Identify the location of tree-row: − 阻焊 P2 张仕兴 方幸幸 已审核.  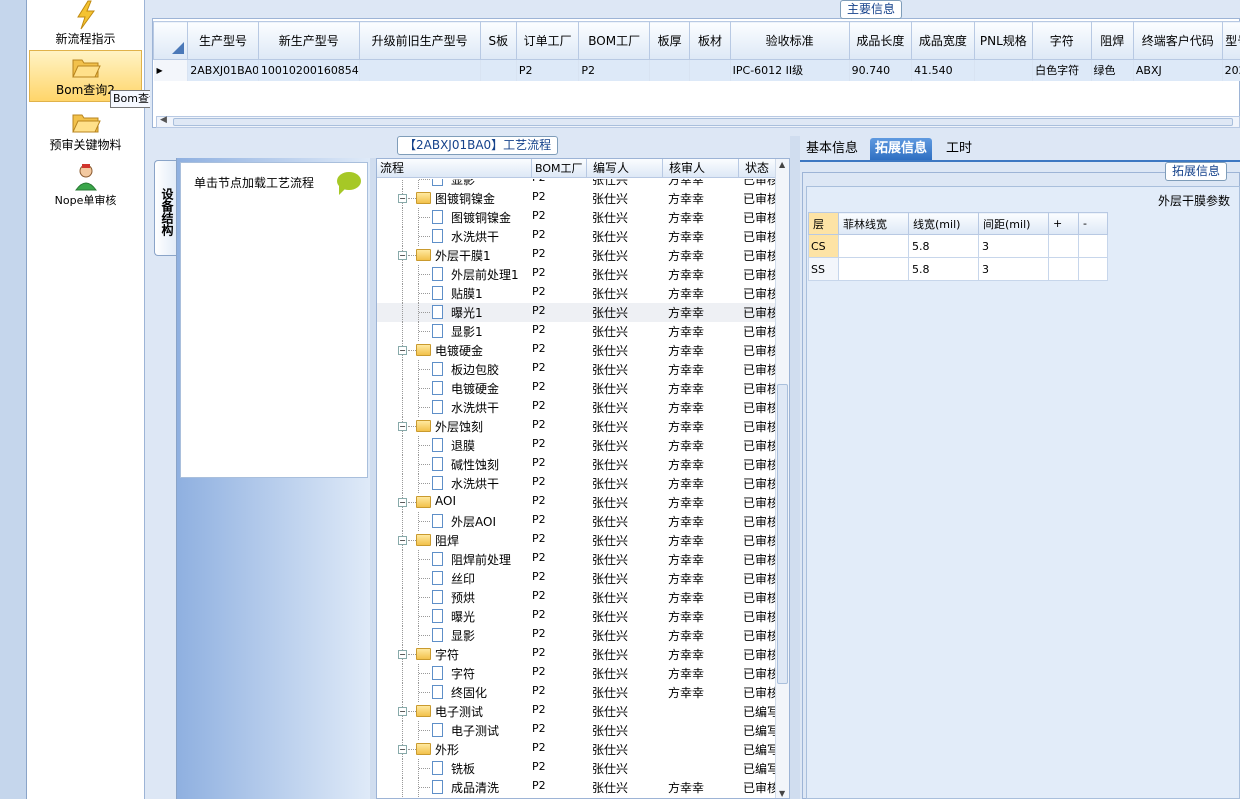
(576, 540).